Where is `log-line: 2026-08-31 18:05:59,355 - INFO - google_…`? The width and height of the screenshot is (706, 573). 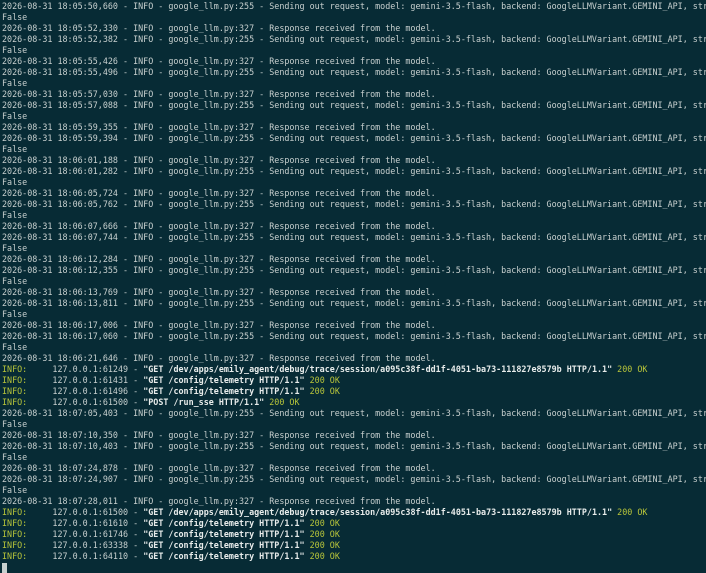
log-line: 2026-08-31 18:05:59,355 - INFO - google_… is located at coordinates (219, 127).